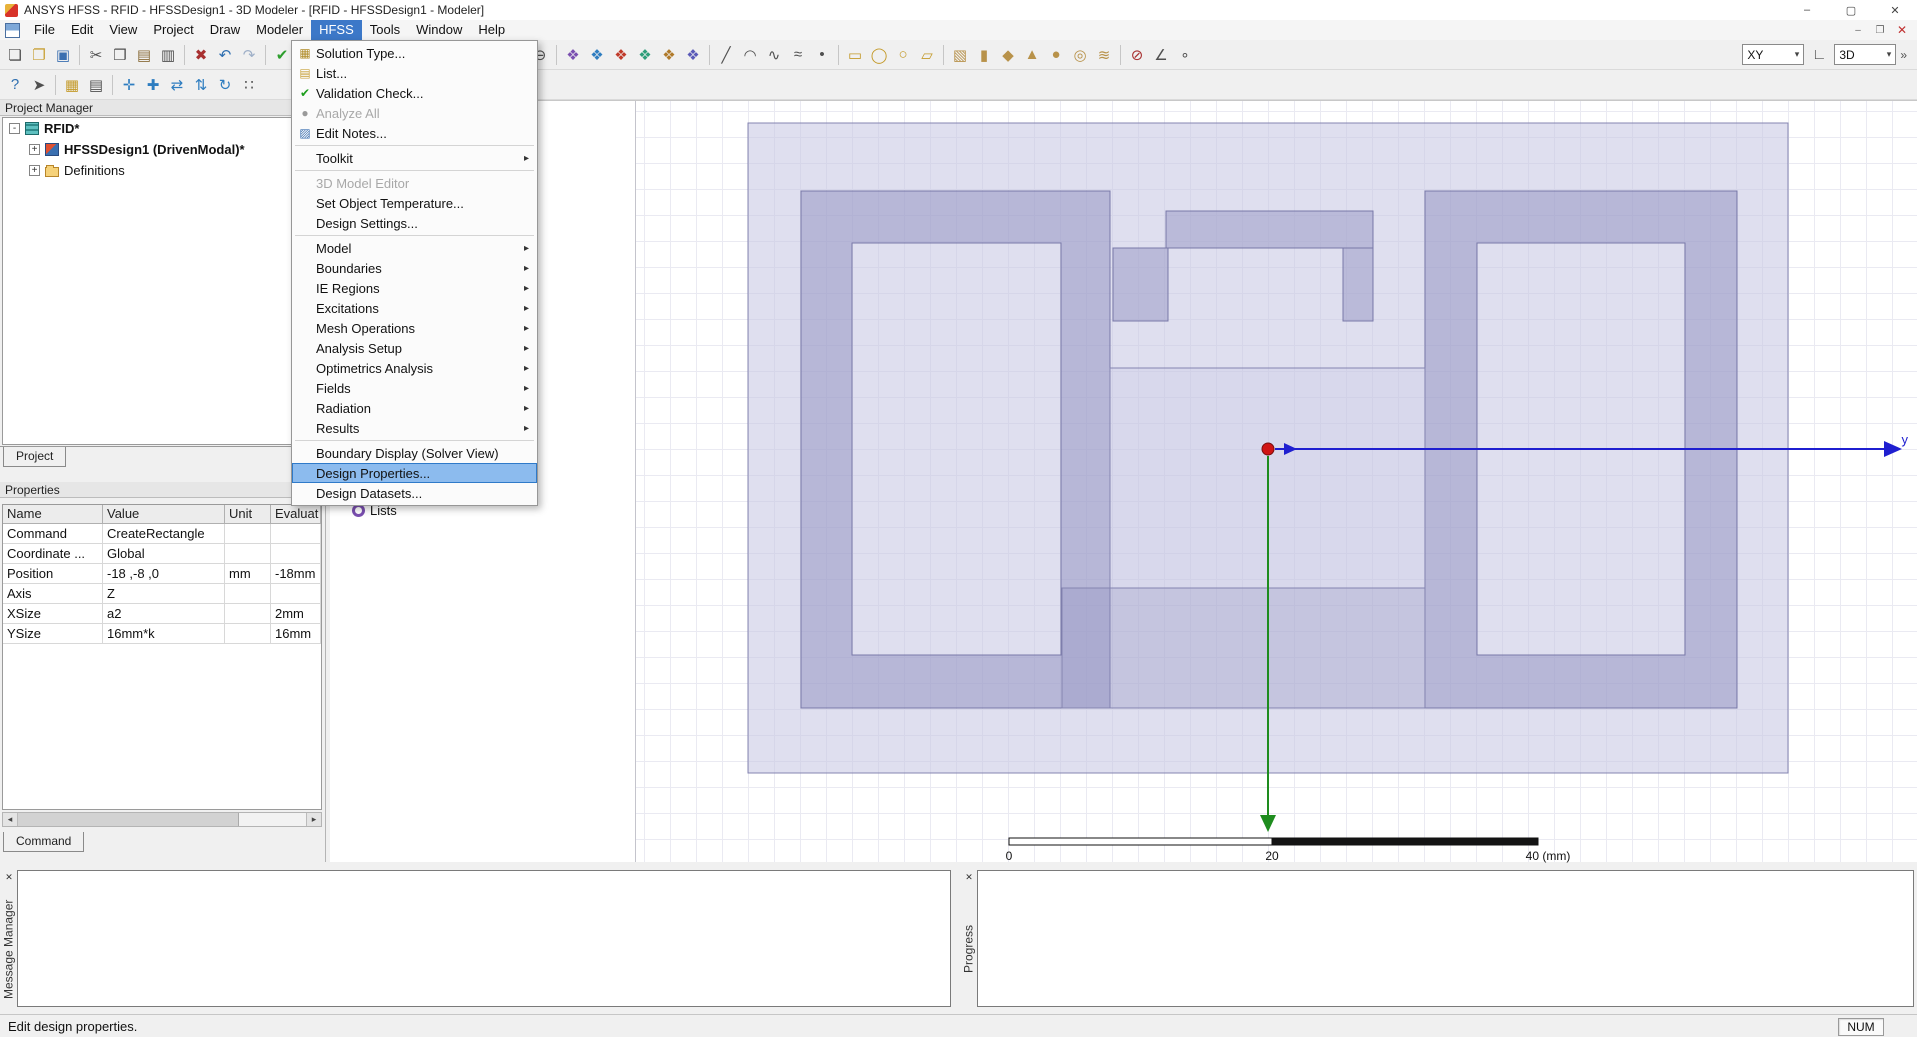  I want to click on column-header-name: Name, so click(53, 514).